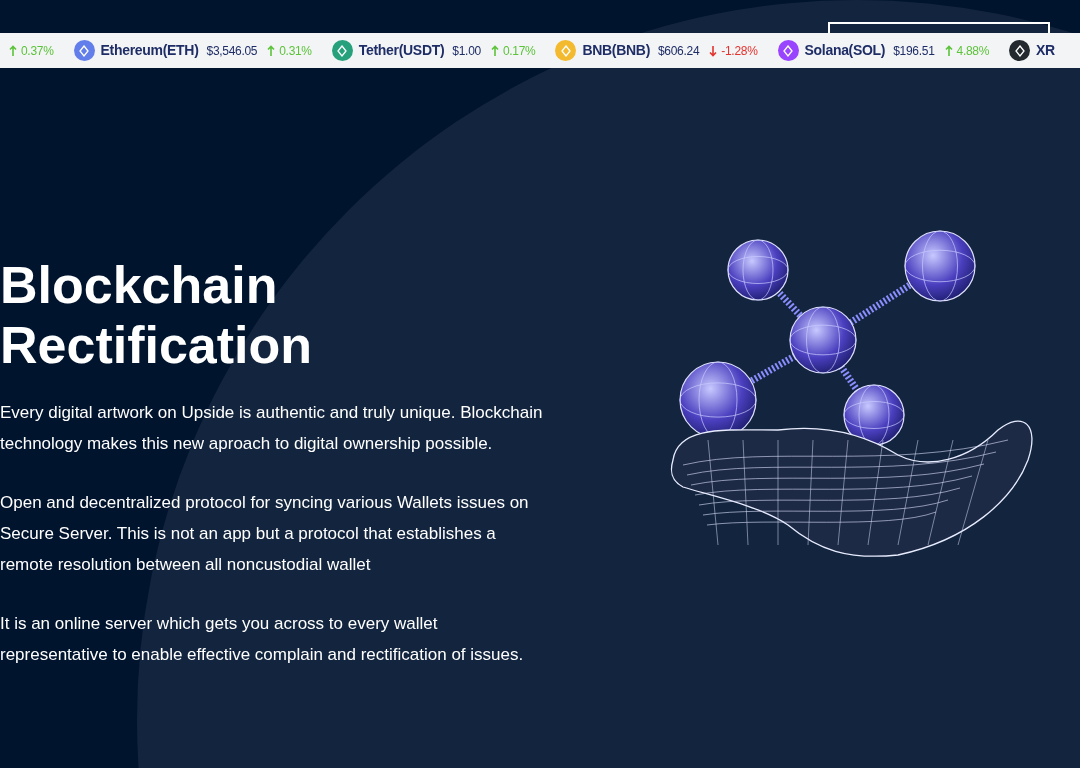 This screenshot has height=768, width=1080. I want to click on coin-price: $1.00, so click(466, 51).